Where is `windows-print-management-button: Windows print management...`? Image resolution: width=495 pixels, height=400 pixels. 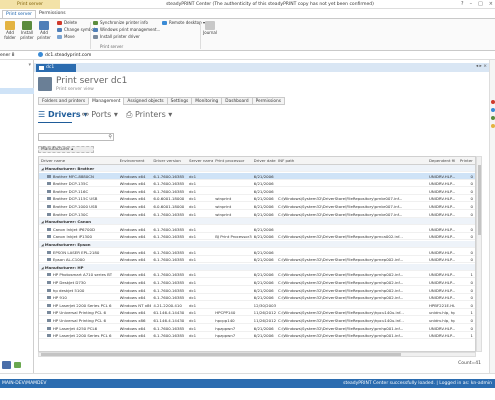 windows-print-management-button: Windows print management... is located at coordinates (126, 30).